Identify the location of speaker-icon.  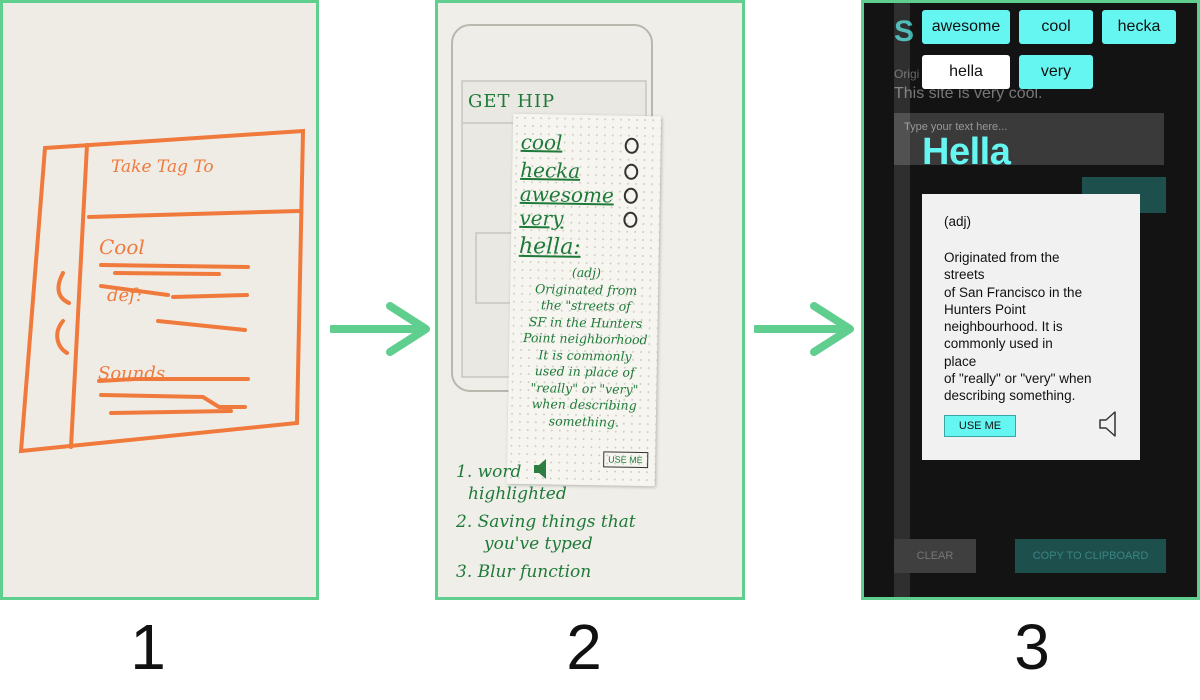
(1109, 424).